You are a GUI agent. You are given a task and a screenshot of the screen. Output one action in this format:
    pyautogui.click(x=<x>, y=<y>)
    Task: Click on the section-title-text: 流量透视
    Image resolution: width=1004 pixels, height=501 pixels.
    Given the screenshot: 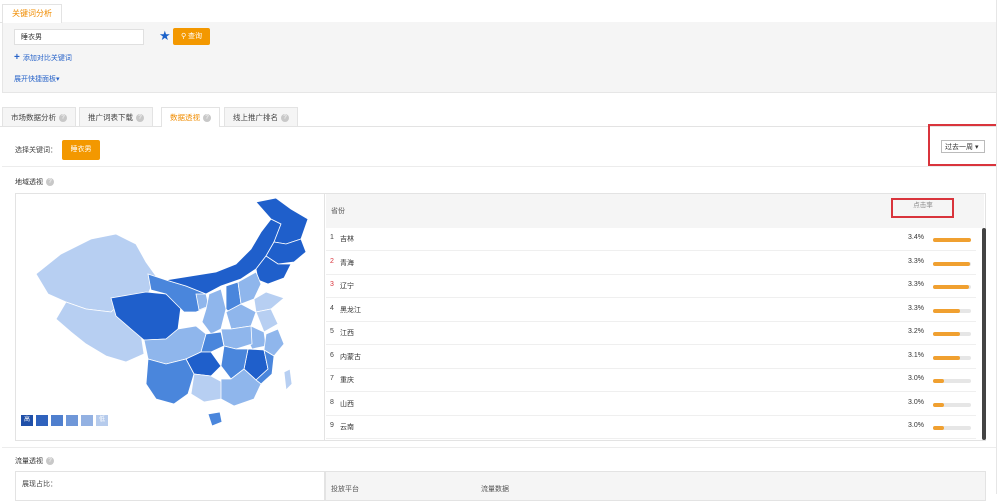 What is the action you would take?
    pyautogui.click(x=29, y=461)
    